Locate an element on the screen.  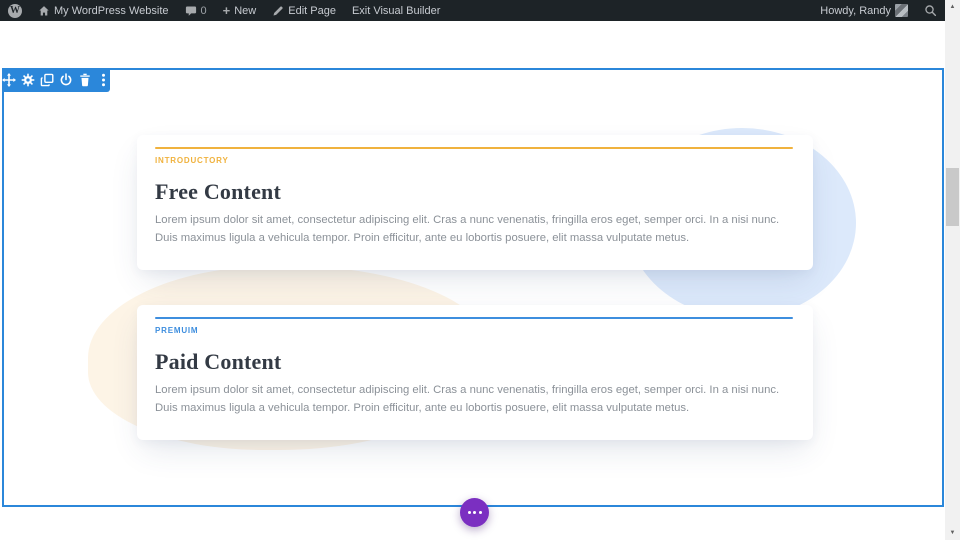
card-eyebrow-label: INTRODUCTORY is located at coordinates (192, 160).